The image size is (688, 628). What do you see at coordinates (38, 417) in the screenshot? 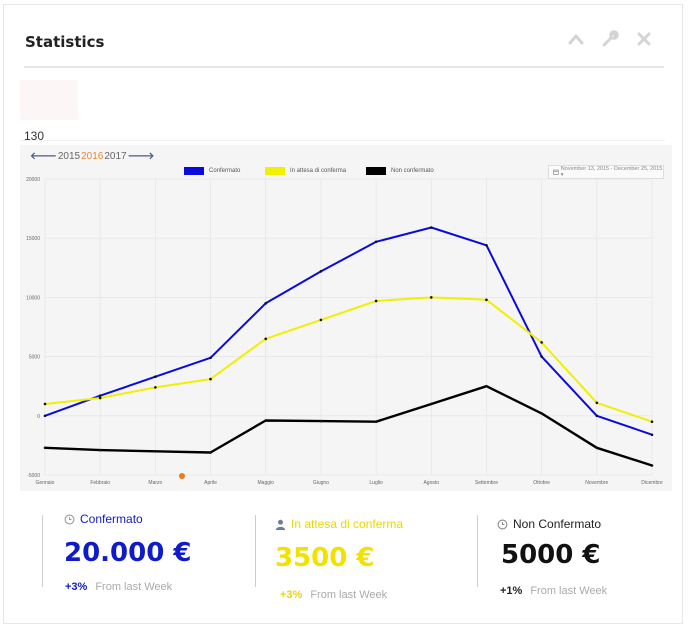
I see `y-tick-label: 0` at bounding box center [38, 417].